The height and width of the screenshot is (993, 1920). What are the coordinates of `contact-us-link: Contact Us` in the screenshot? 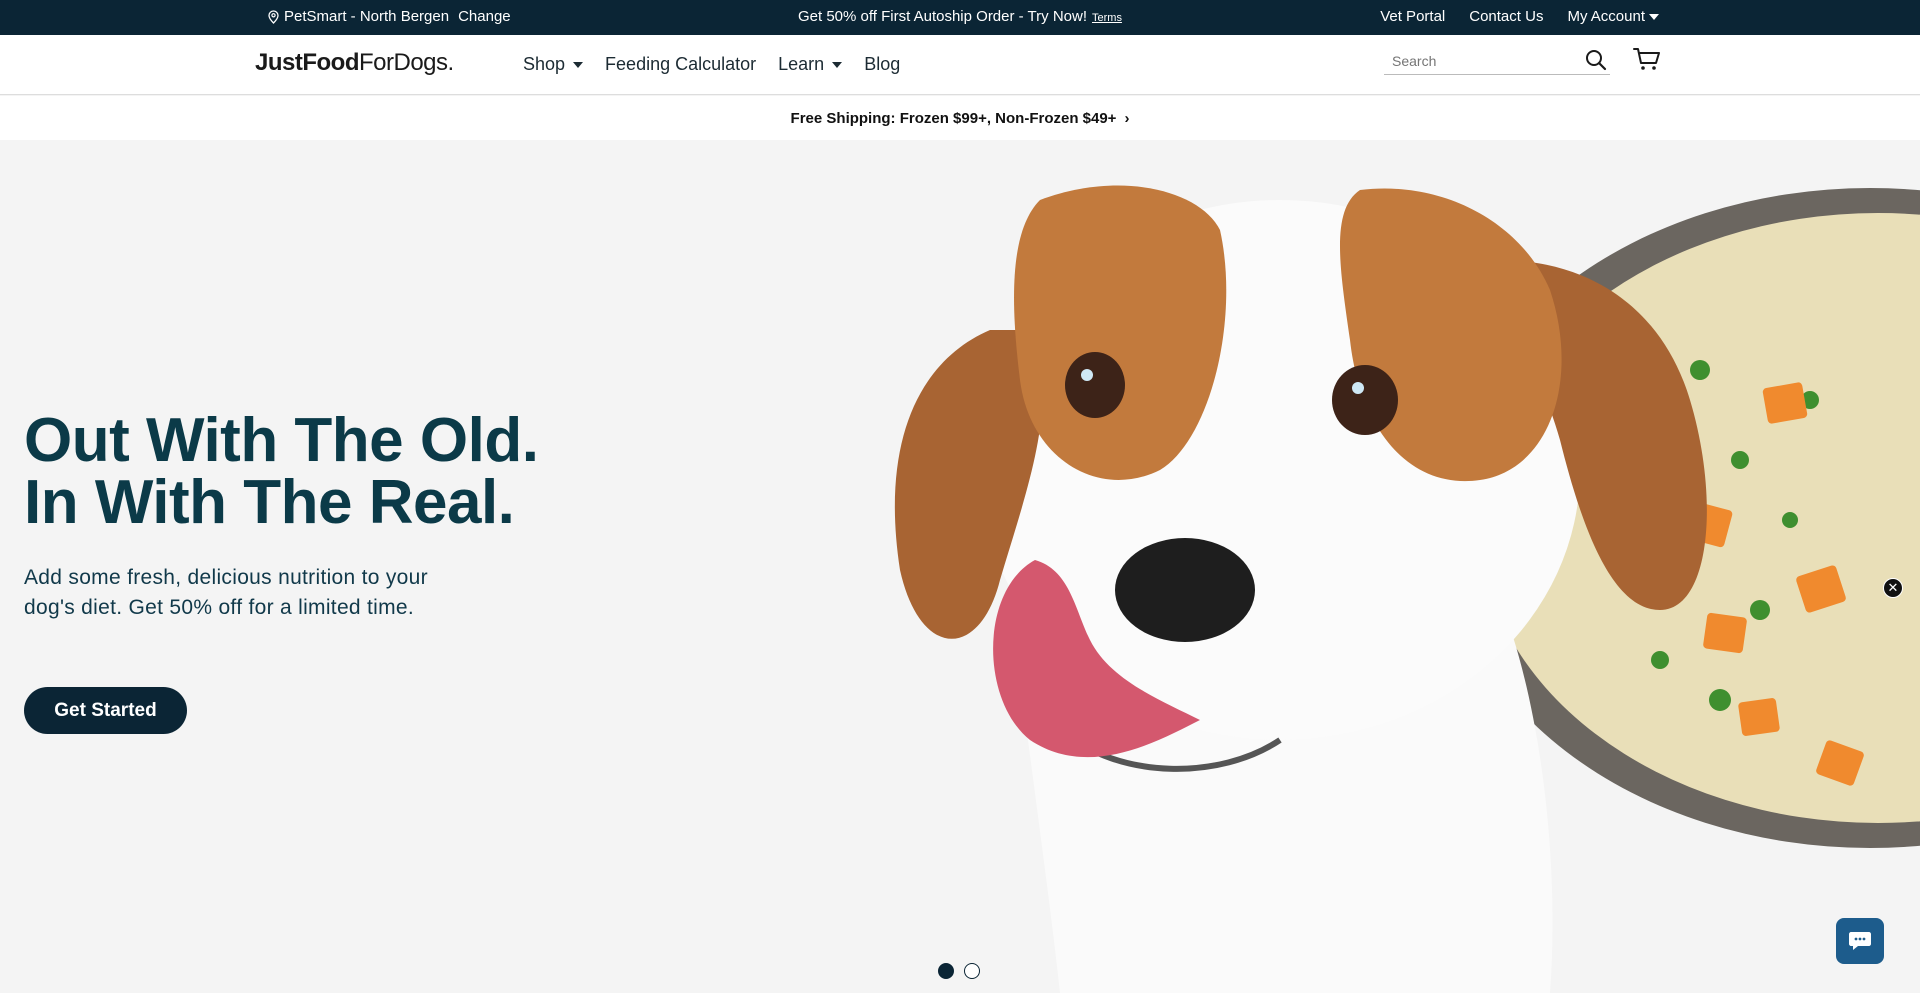 It's located at (1506, 16).